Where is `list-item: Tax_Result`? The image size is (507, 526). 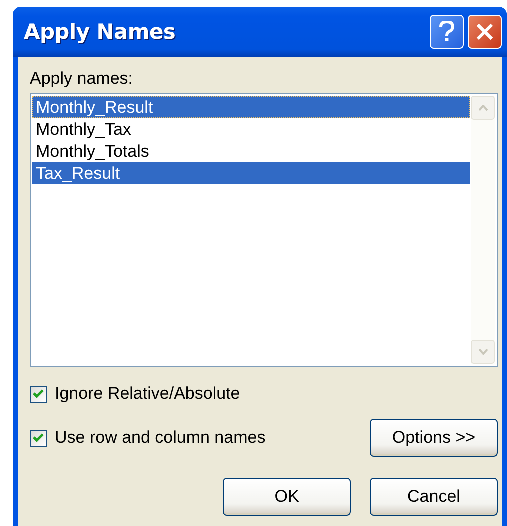
list-item: Tax_Result is located at coordinates (251, 173).